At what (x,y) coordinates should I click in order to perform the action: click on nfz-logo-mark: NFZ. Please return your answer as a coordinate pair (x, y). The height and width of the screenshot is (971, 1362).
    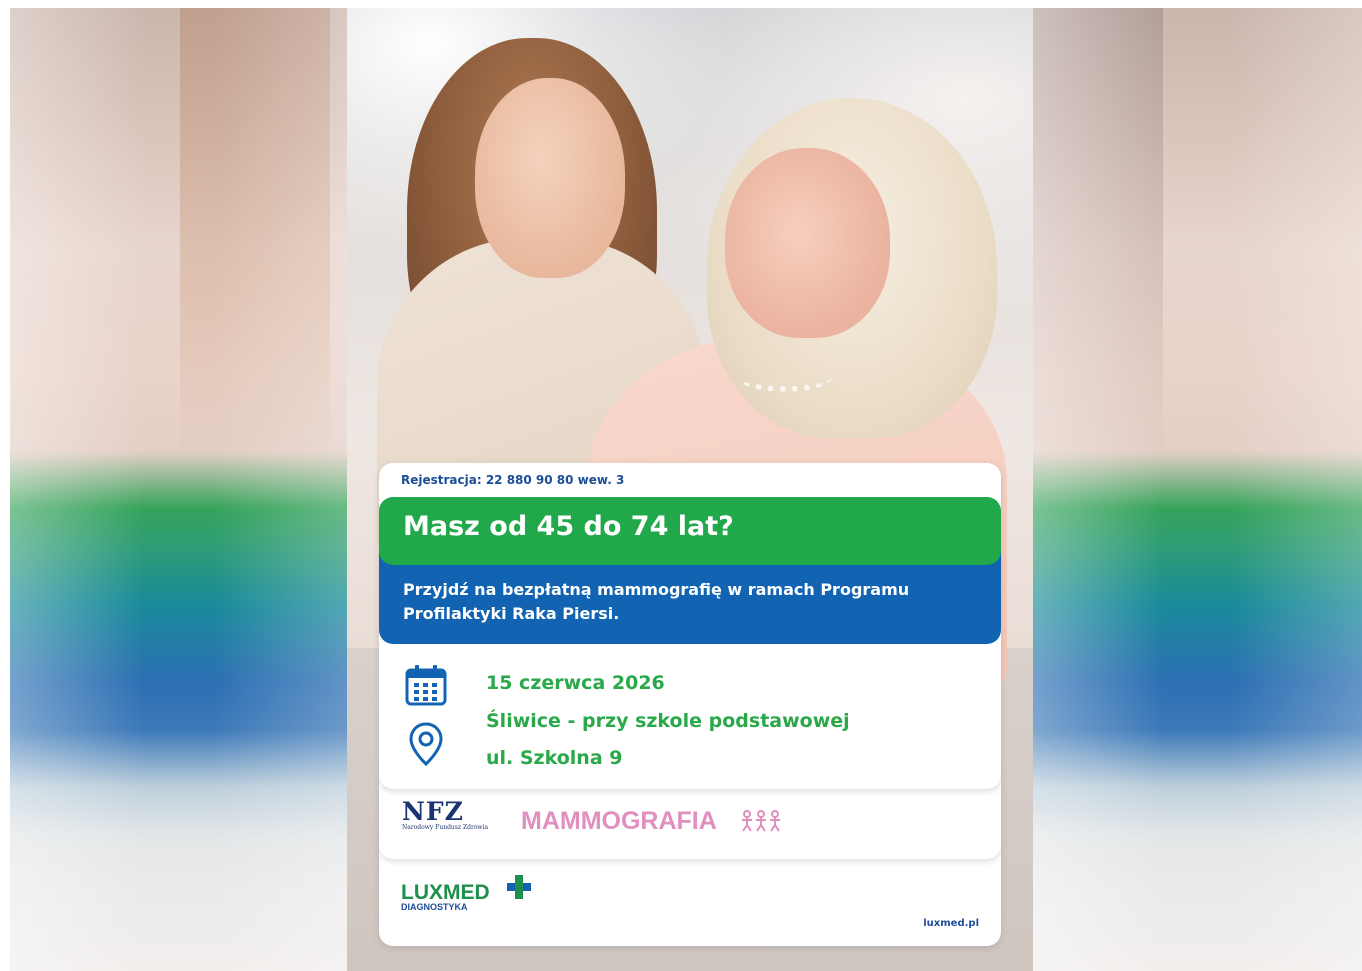
    Looking at the image, I should click on (433, 811).